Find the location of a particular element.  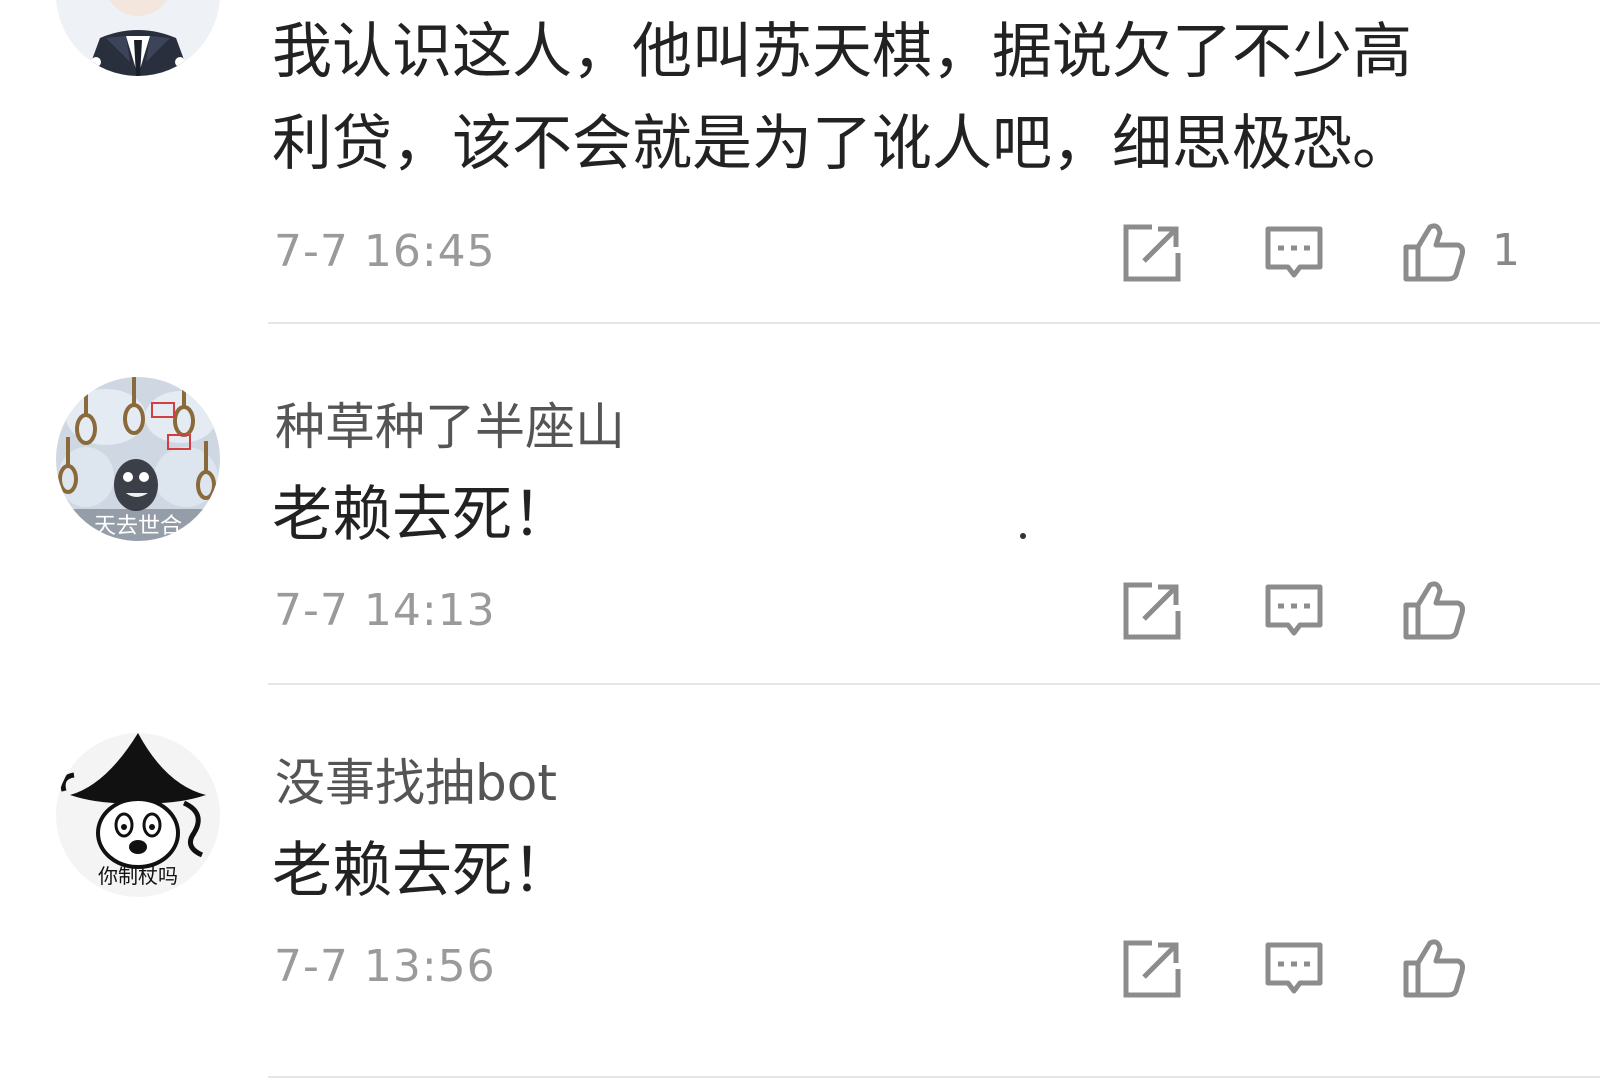

like-count: 1 is located at coordinates (1506, 250).